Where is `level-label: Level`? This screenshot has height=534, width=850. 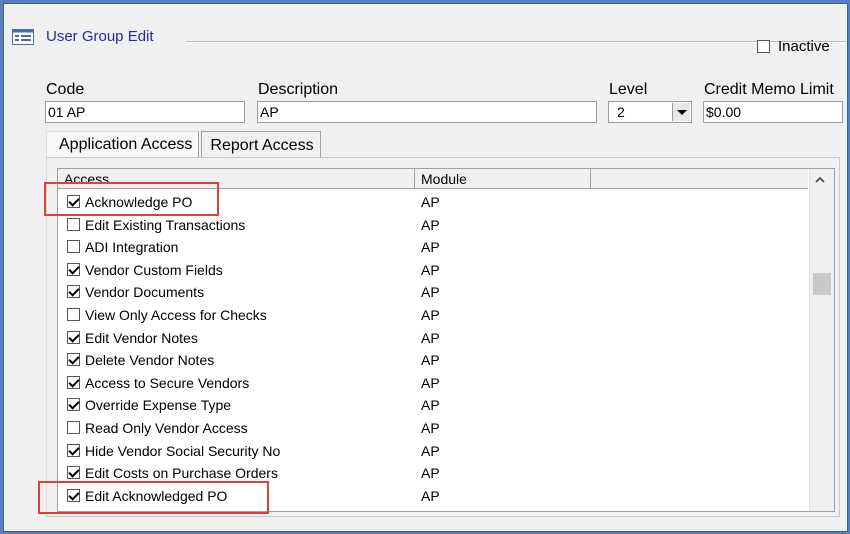
level-label: Level is located at coordinates (628, 89).